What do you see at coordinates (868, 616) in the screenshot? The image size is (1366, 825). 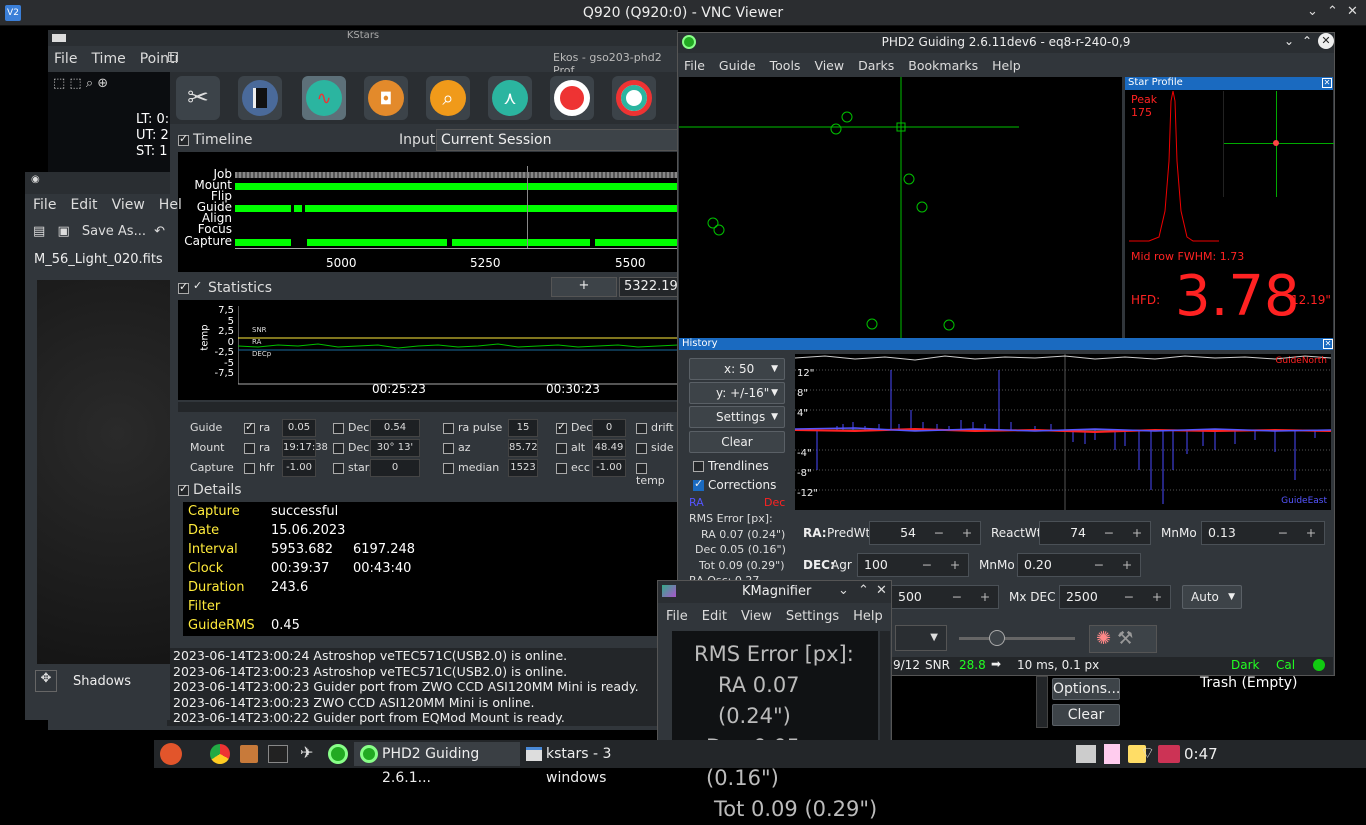 I see `kmag-menu-help: Help` at bounding box center [868, 616].